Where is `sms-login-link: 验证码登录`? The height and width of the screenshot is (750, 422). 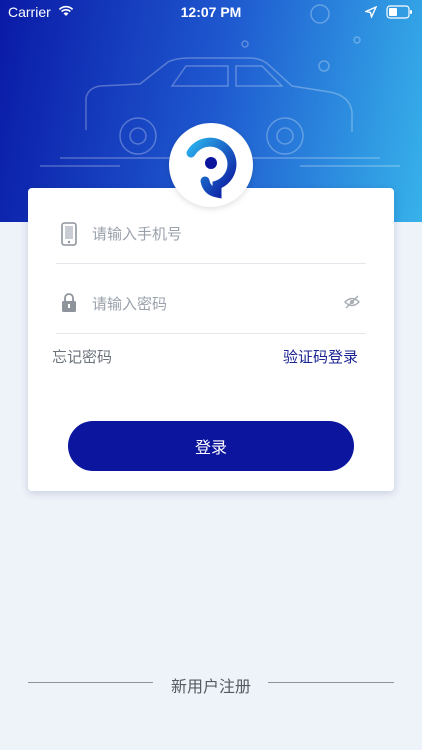
sms-login-link: 验证码登录 is located at coordinates (320, 356).